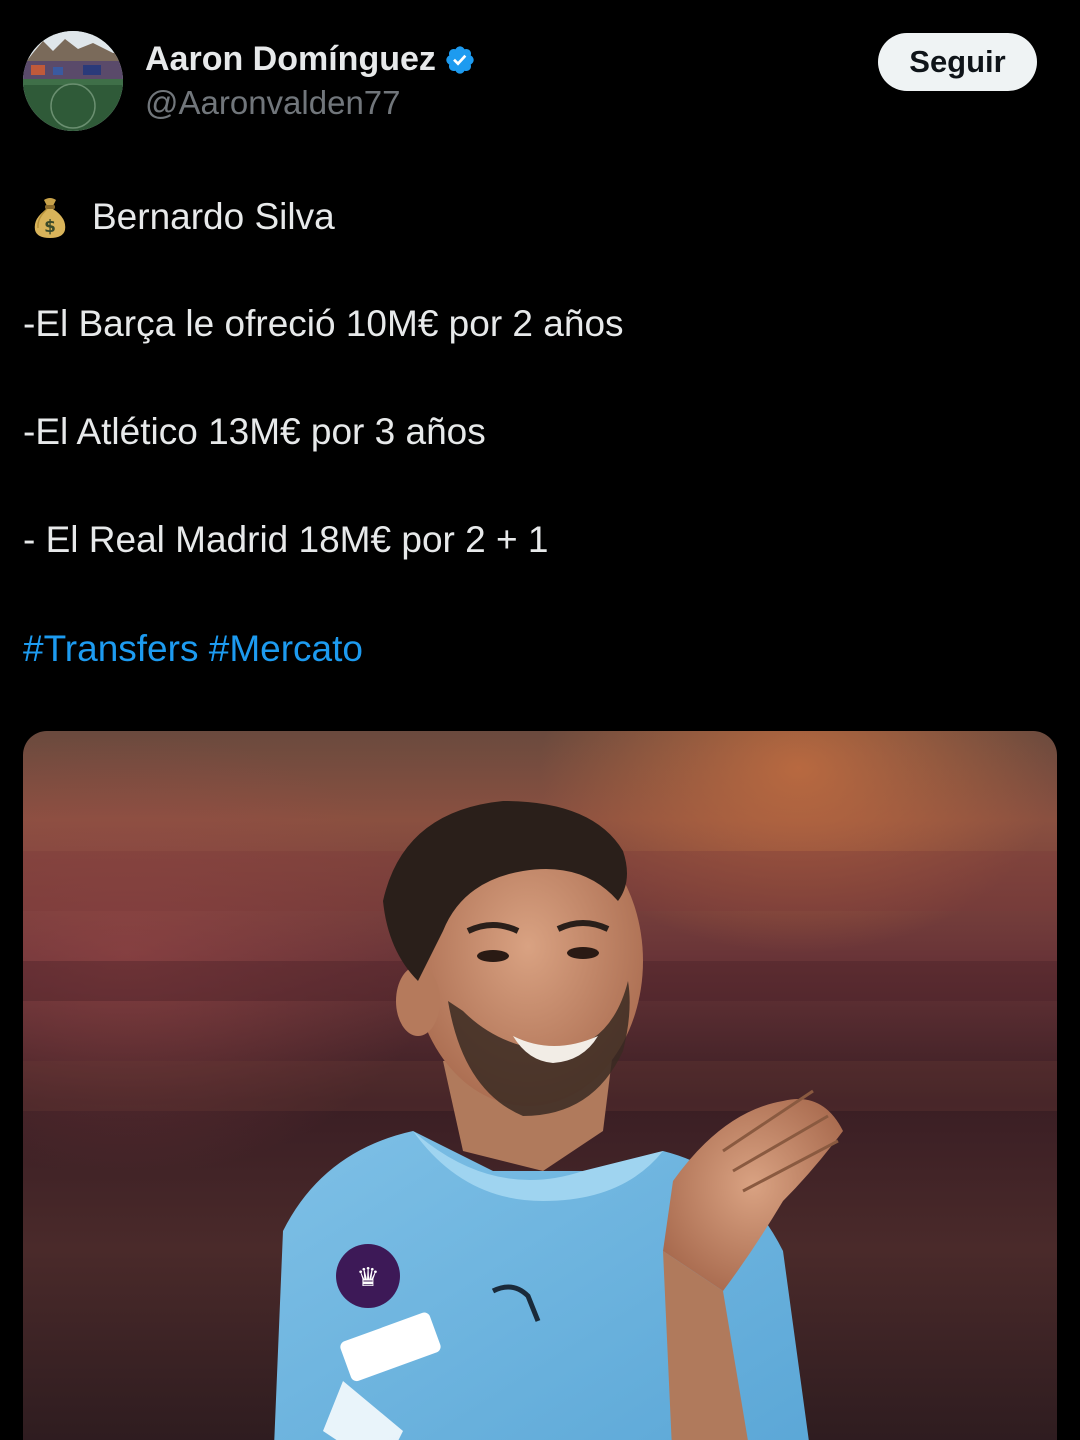 This screenshot has height=1440, width=1080. I want to click on hashtags: #Transfers #Mercato, so click(193, 649).